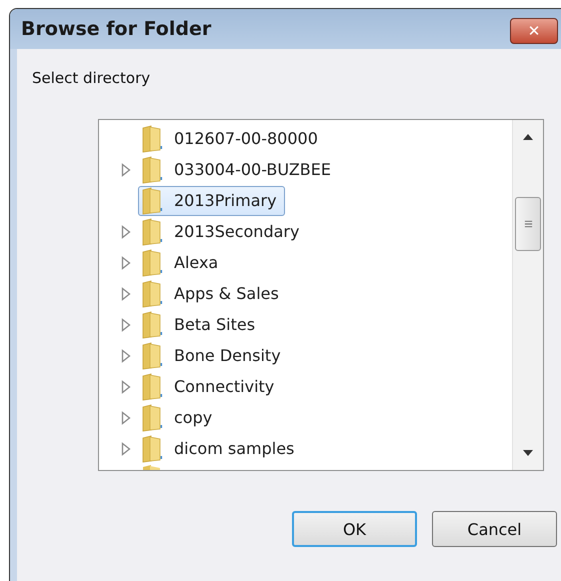 This screenshot has width=561, height=581. I want to click on window-title: Browse for Folder, so click(116, 29).